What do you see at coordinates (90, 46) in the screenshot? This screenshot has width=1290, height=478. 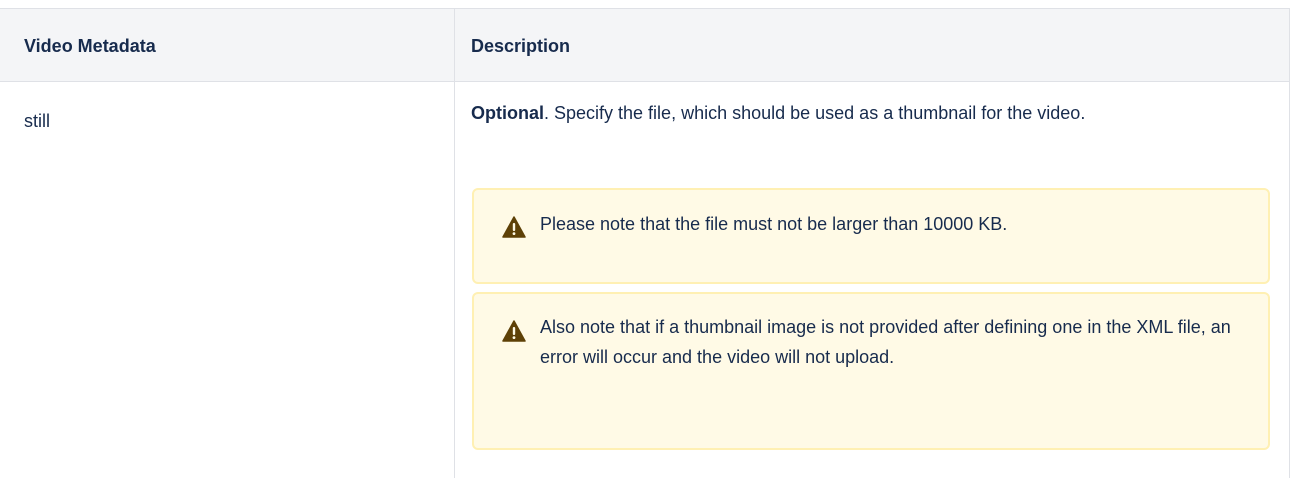 I see `column-header-video-metadata: Video Metadata` at bounding box center [90, 46].